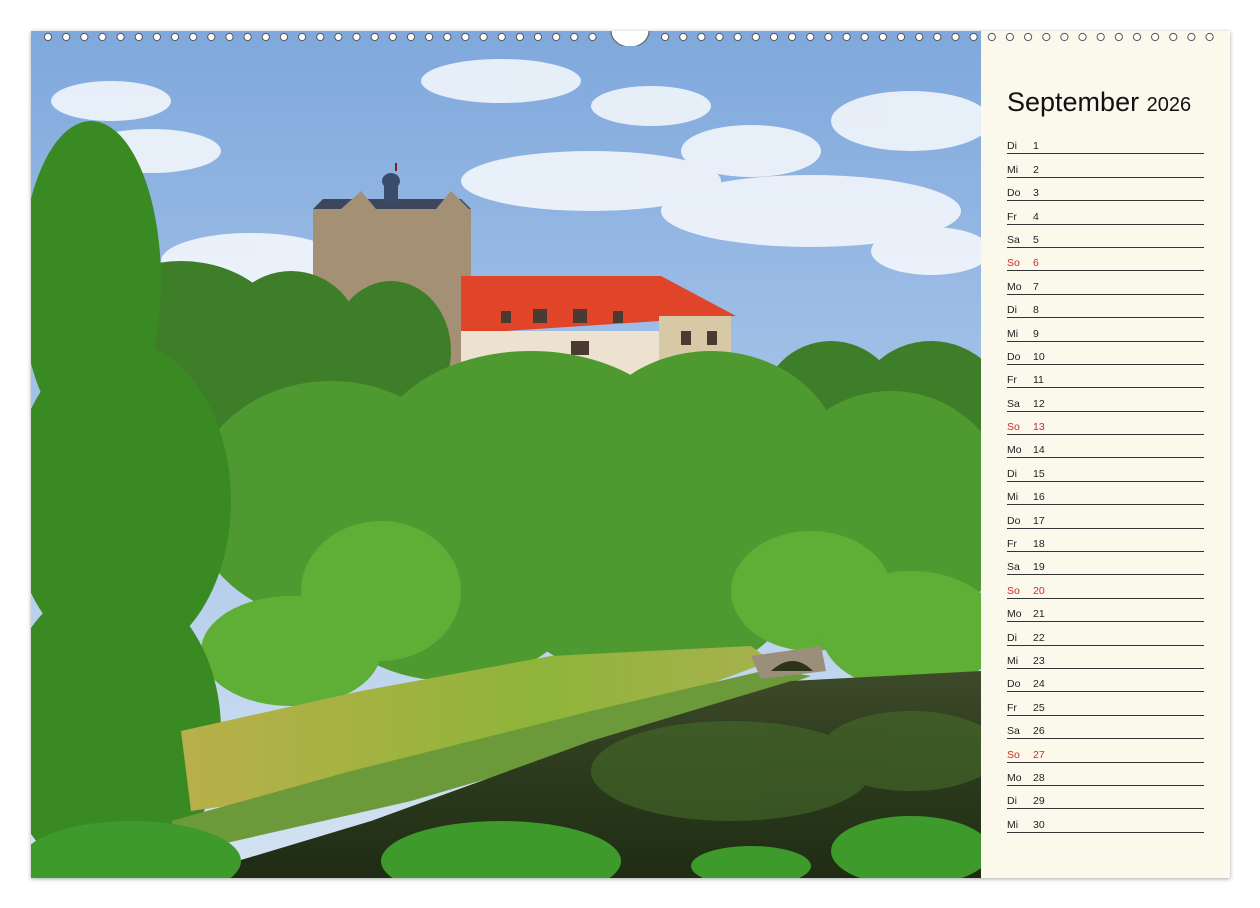  I want to click on day-number: 17, so click(1039, 520).